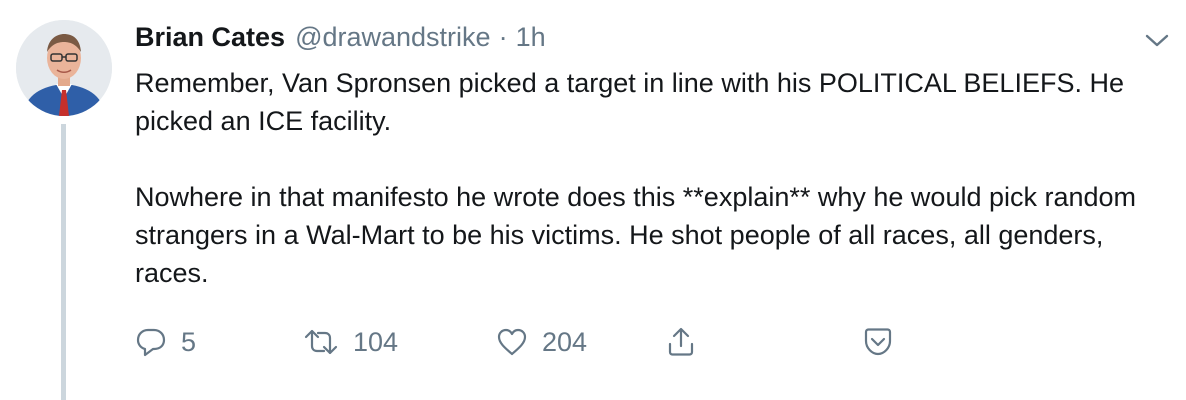  I want to click on thread-line, so click(63, 262).